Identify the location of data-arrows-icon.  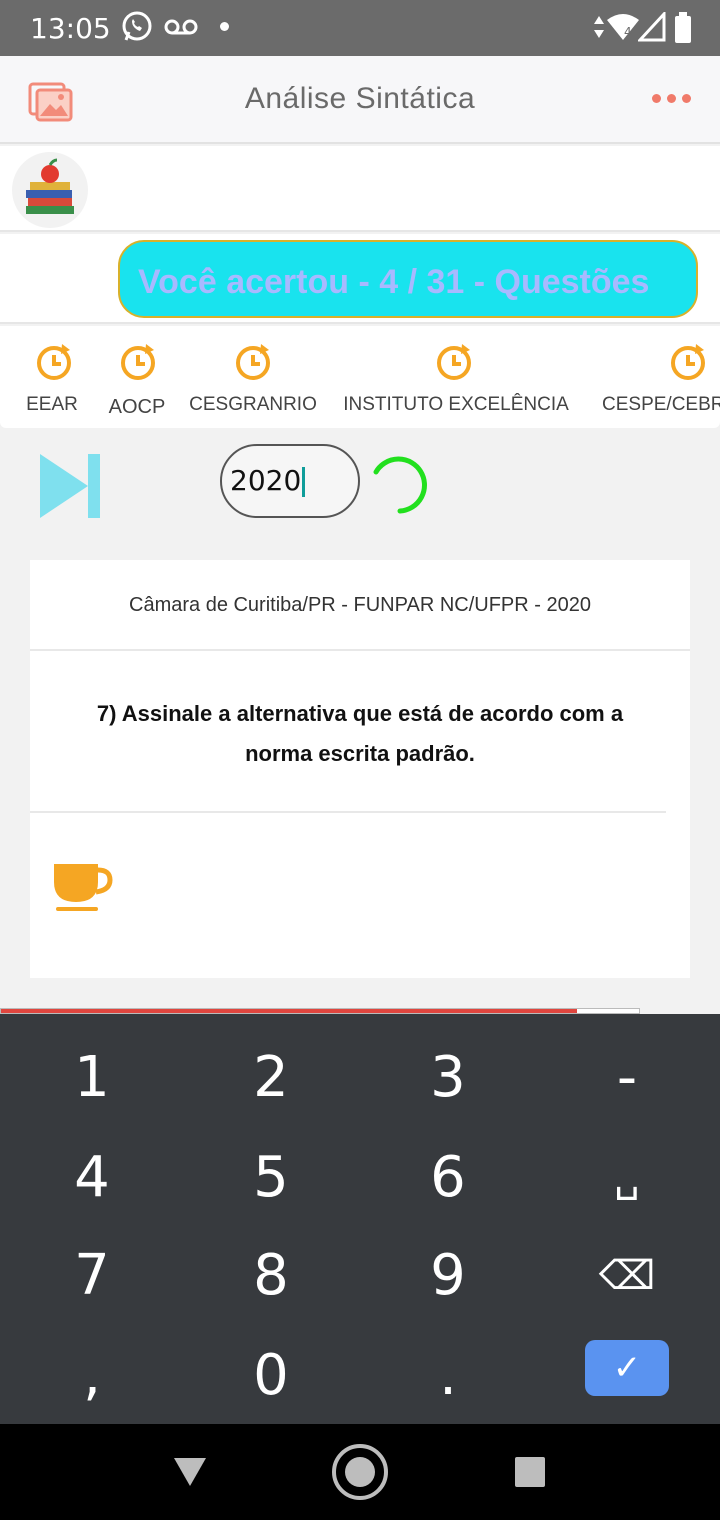
(599, 27).